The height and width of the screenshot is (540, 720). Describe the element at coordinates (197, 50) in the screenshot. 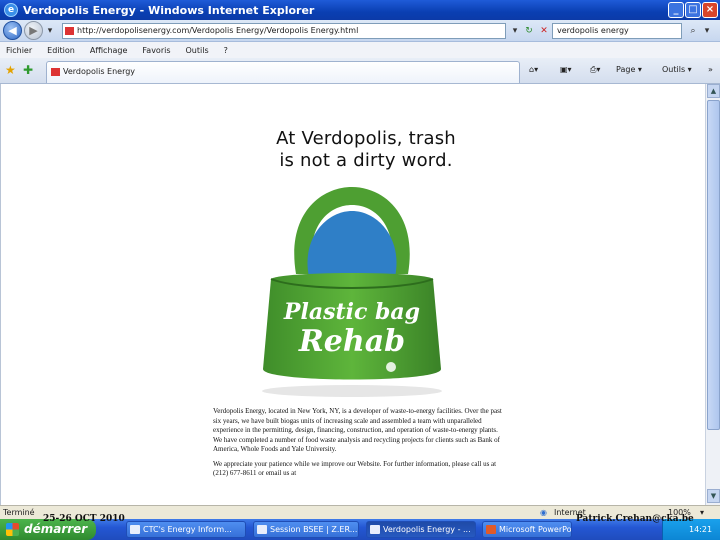

I see `menu-tools: Outils` at that location.